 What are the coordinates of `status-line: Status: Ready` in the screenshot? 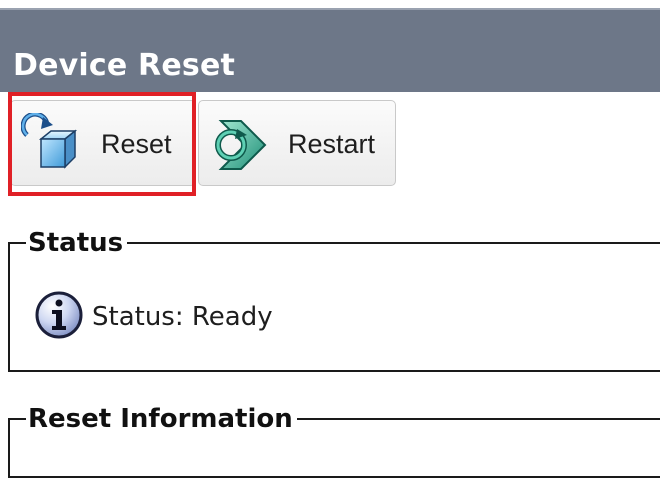 It's located at (153, 317).